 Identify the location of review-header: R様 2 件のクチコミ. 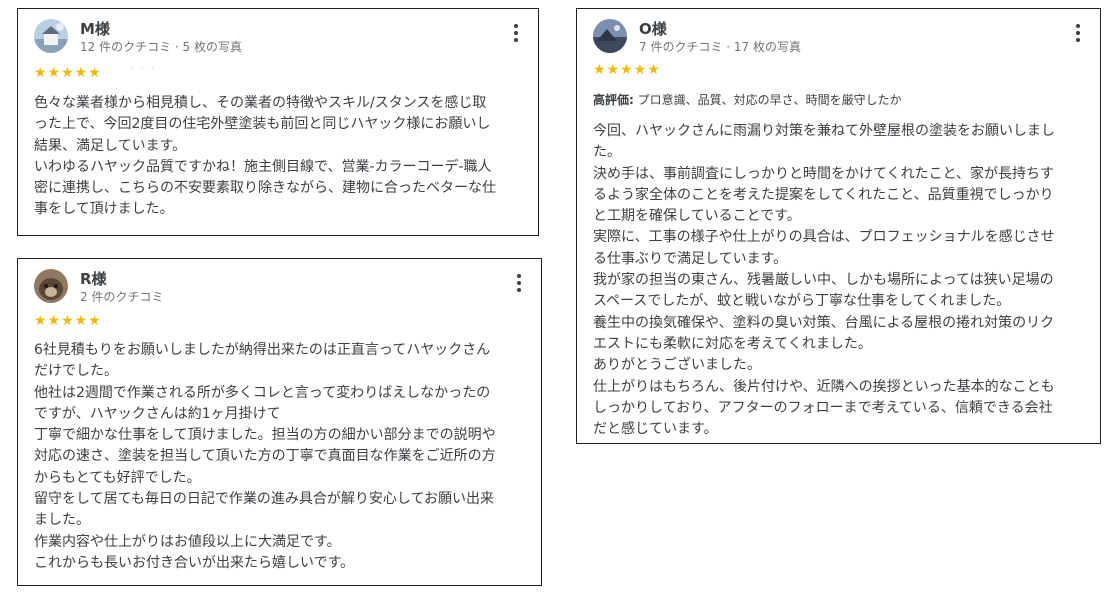
(279, 289).